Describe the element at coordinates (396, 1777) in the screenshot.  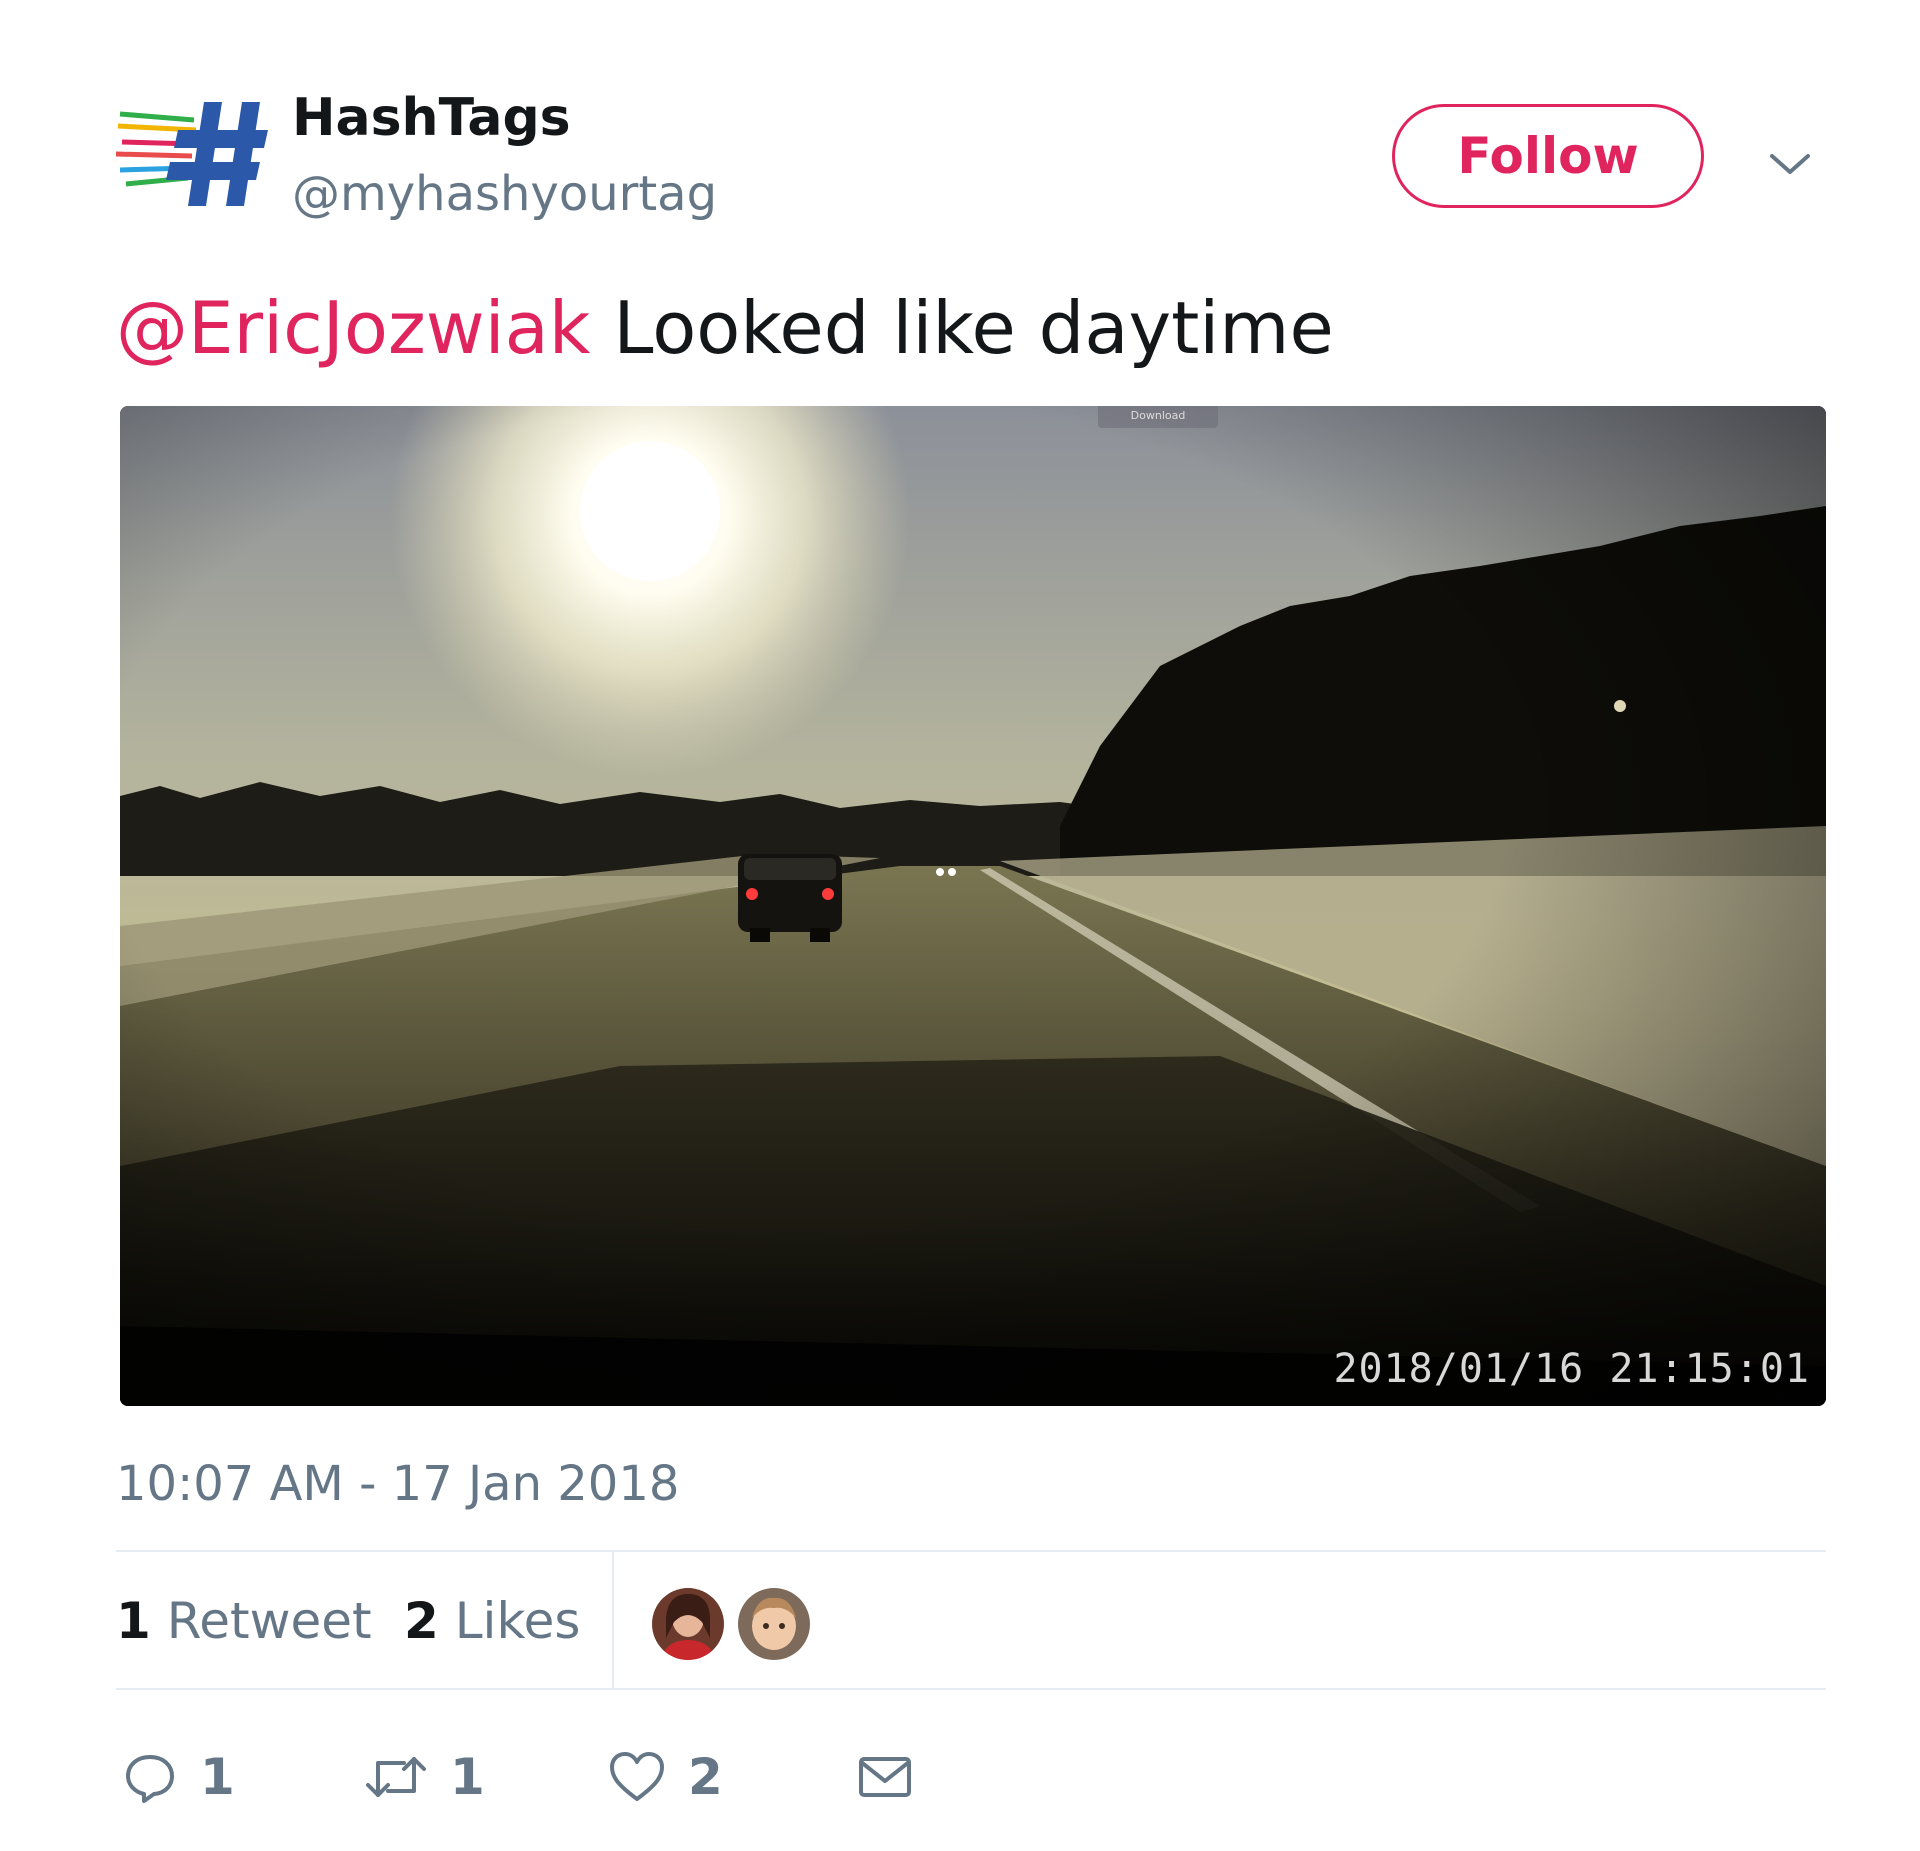
I see `retweet-icon` at that location.